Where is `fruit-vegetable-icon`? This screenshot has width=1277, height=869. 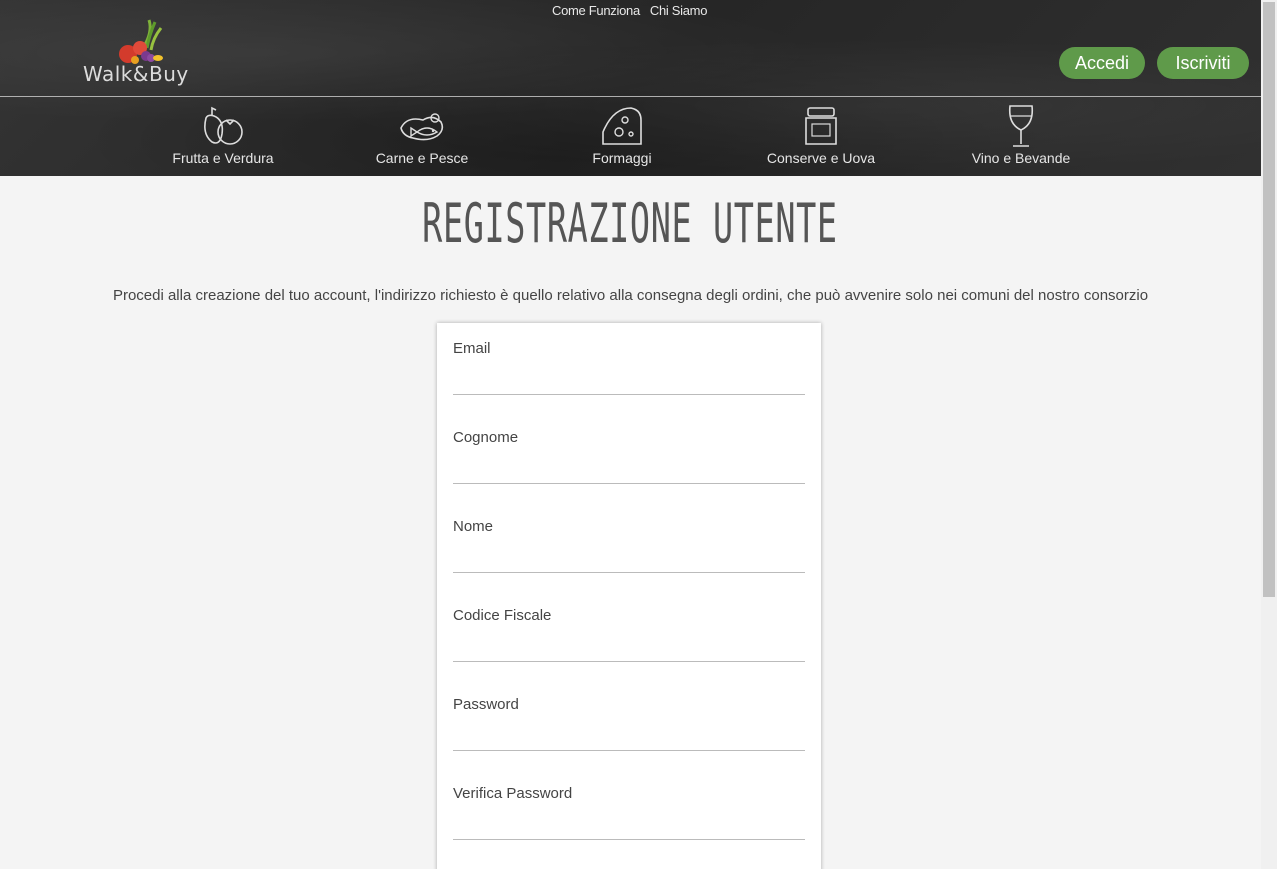 fruit-vegetable-icon is located at coordinates (223, 125).